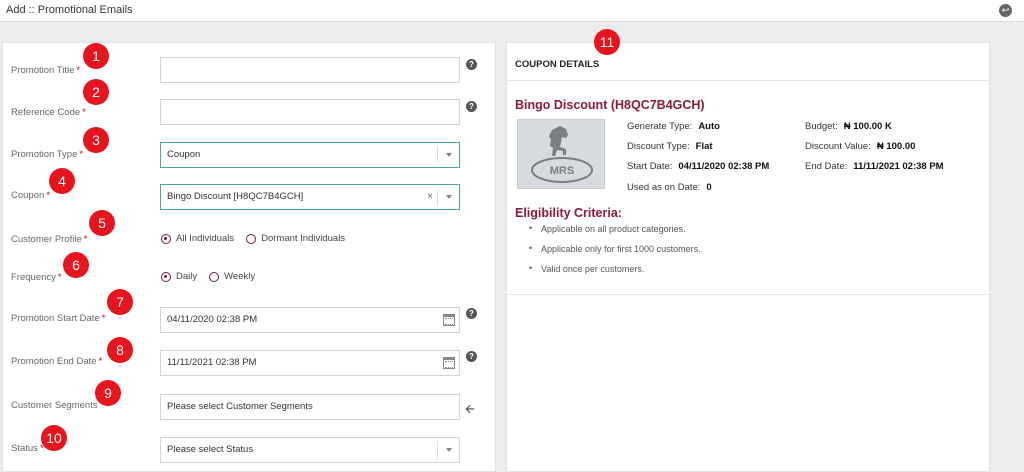 This screenshot has height=472, width=1024. I want to click on customer-segments-input: Please select Customer Segments, so click(310, 407).